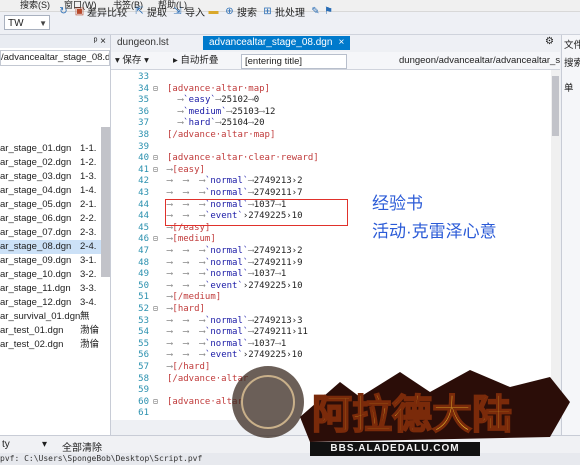 The width and height of the screenshot is (580, 465). What do you see at coordinates (335, 147) in the screenshot?
I see `code-line: 39` at bounding box center [335, 147].